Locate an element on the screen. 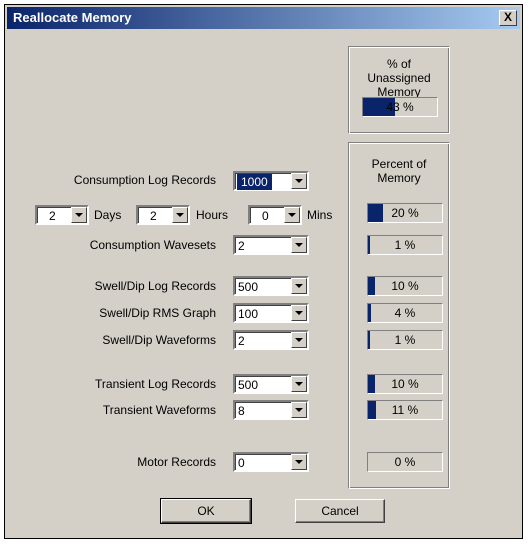  hours-select: 2 is located at coordinates (163, 215).